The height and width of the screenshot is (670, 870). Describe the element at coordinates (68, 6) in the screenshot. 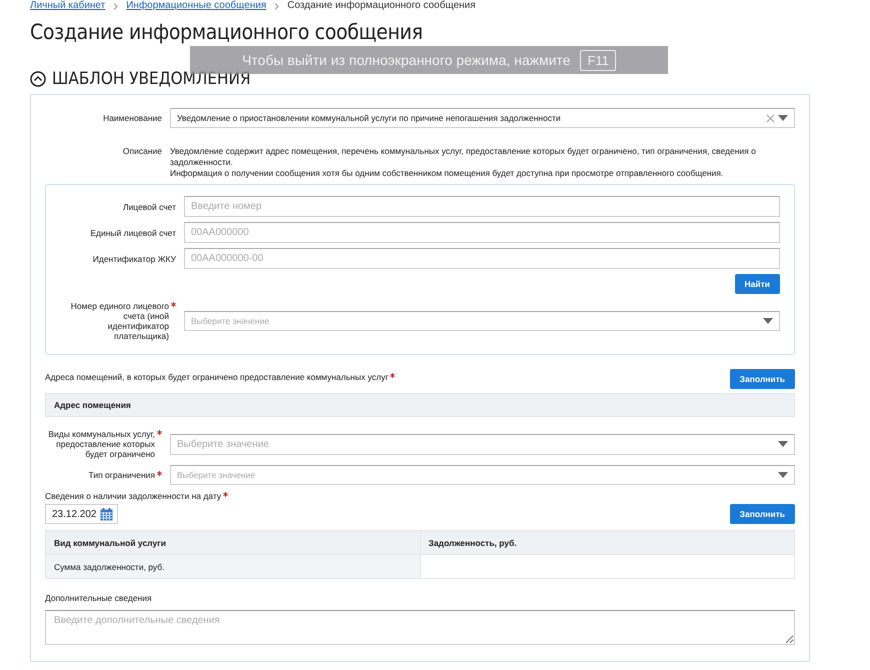

I see `breadcrumb-link: Личный кабинет` at that location.